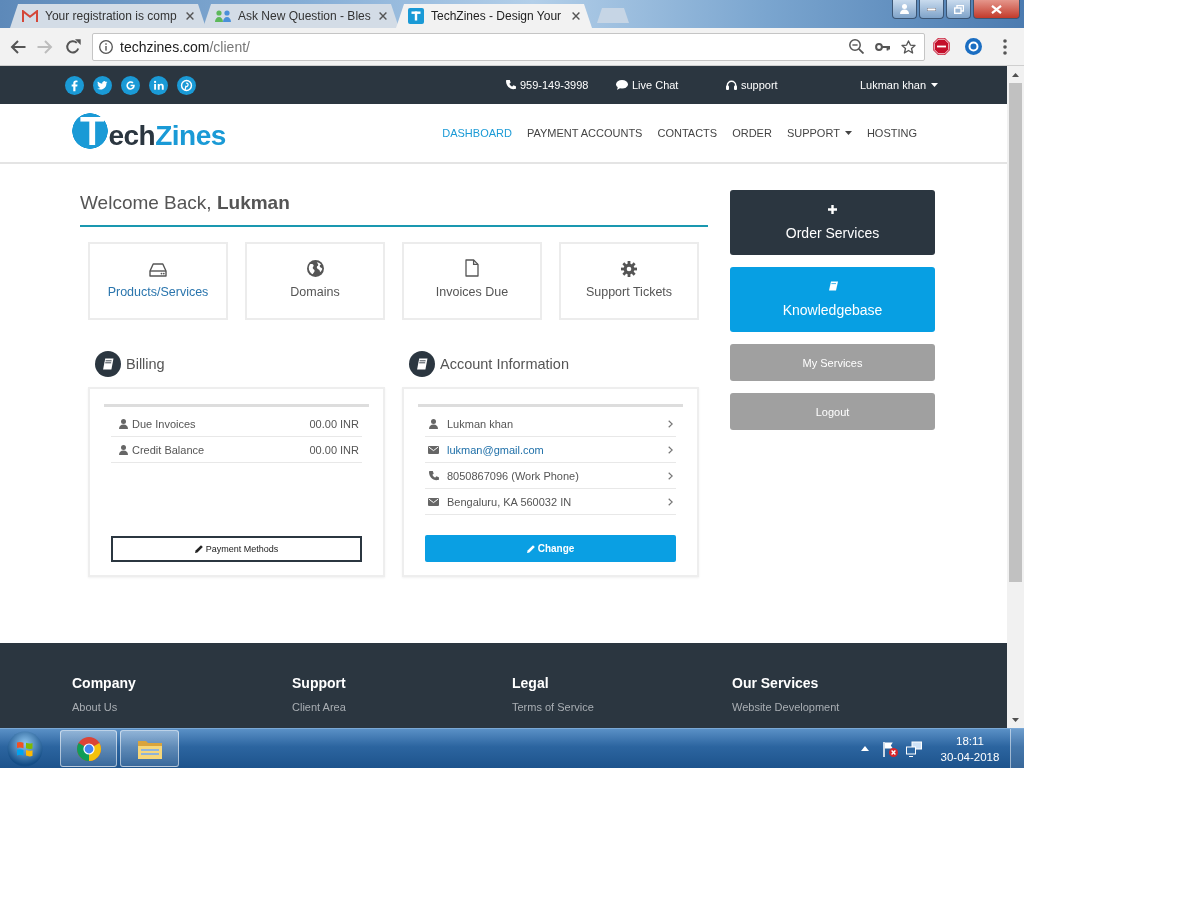 This screenshot has width=1200, height=900. I want to click on account-detail: Lukman khan, so click(480, 423).